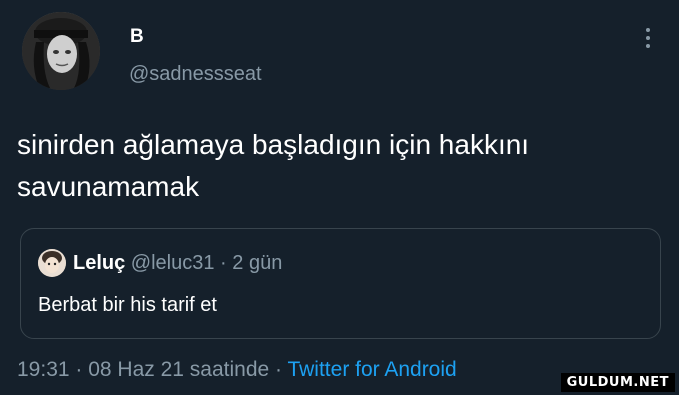 This screenshot has height=395, width=679. Describe the element at coordinates (371, 369) in the screenshot. I see `tweet-source-link: Twitter for Android` at that location.